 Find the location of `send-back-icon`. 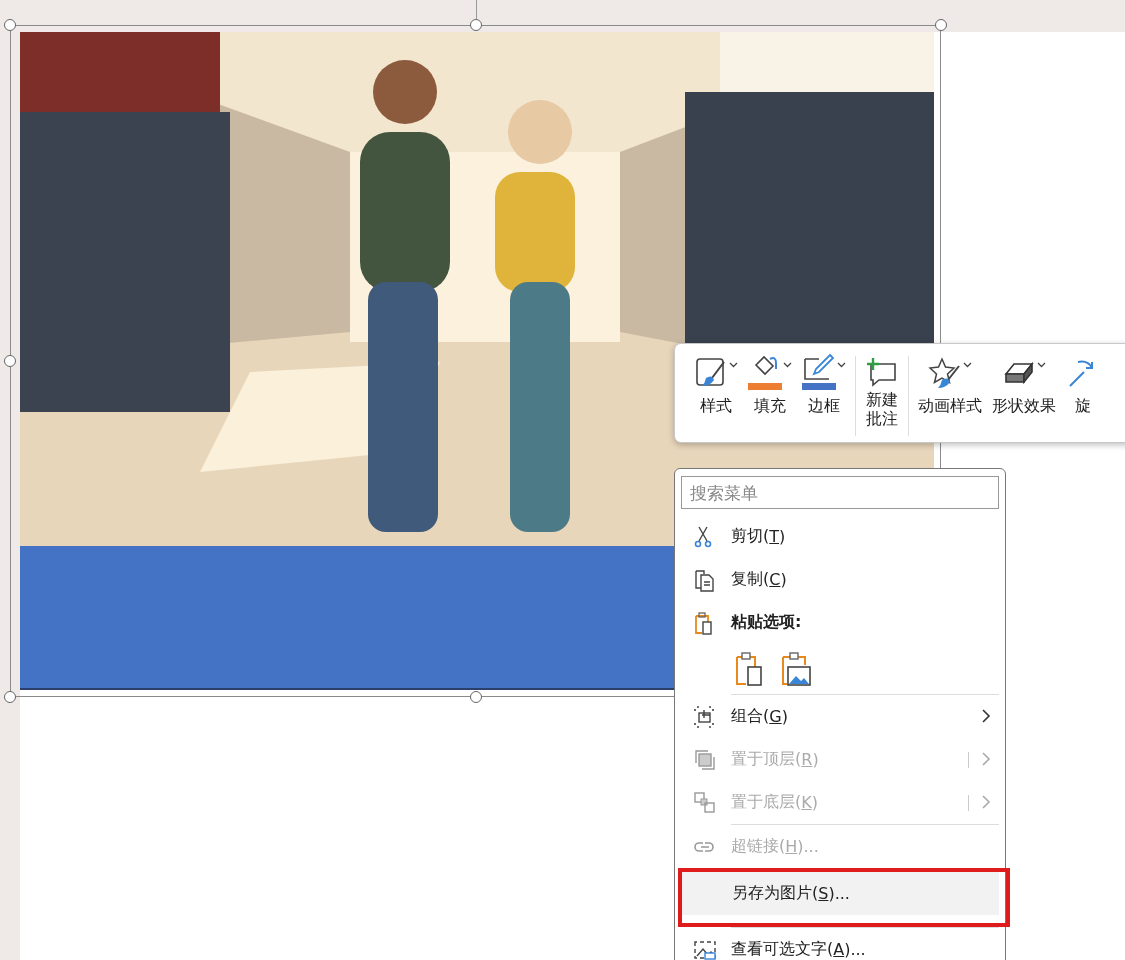

send-back-icon is located at coordinates (705, 802).